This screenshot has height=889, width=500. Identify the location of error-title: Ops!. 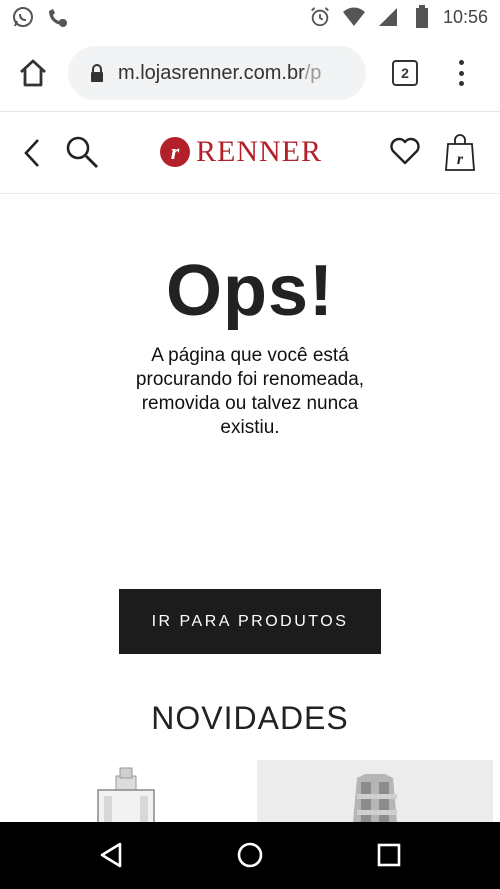
(249, 291).